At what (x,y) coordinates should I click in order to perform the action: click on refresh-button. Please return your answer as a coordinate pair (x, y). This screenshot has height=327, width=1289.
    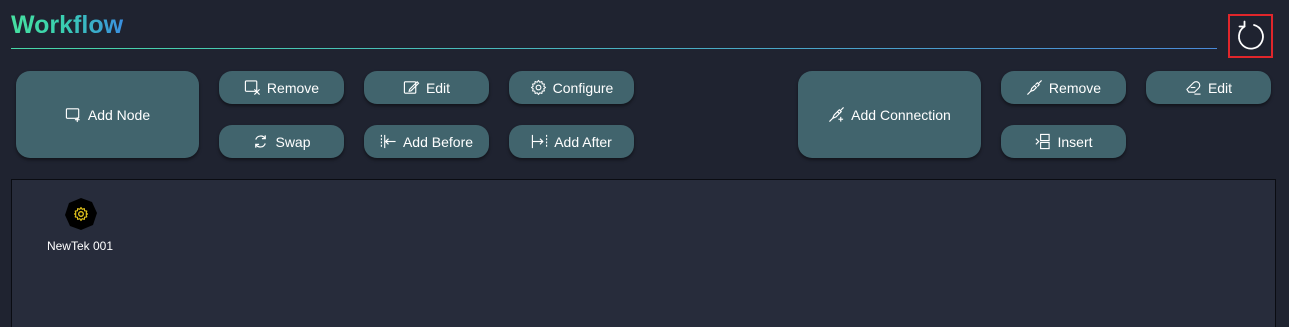
    Looking at the image, I should click on (1250, 36).